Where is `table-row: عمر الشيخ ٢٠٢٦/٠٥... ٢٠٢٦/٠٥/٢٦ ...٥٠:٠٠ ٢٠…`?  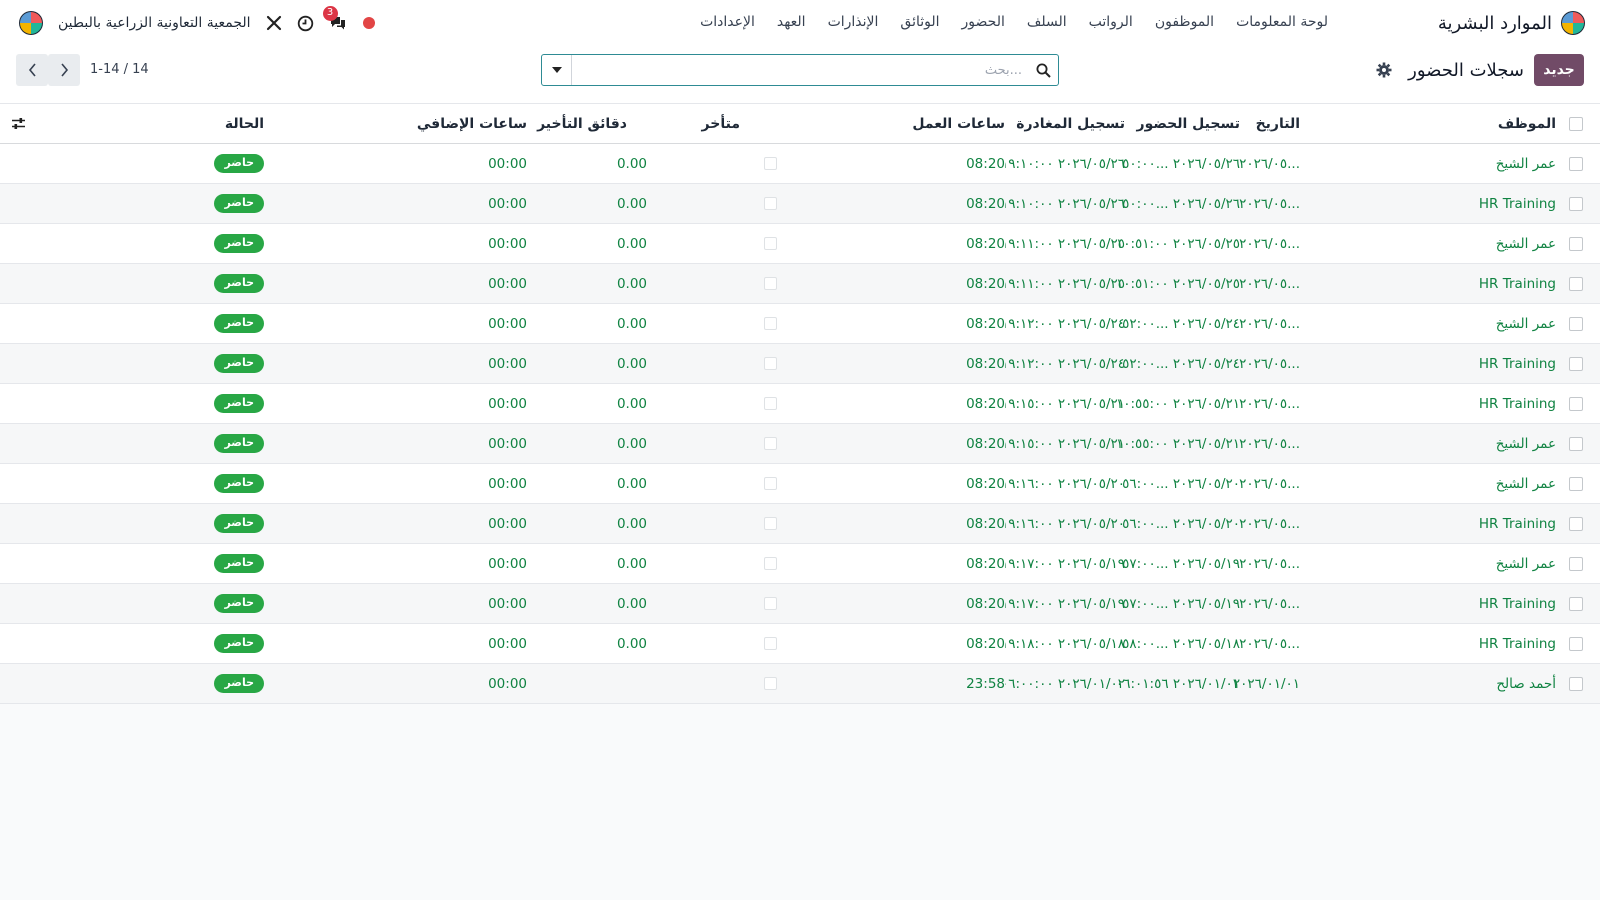 table-row: عمر الشيخ ٢٠٢٦/٠٥... ٢٠٢٦/٠٥/٢٦ ...٥٠:٠٠ ٢٠… is located at coordinates (800, 164).